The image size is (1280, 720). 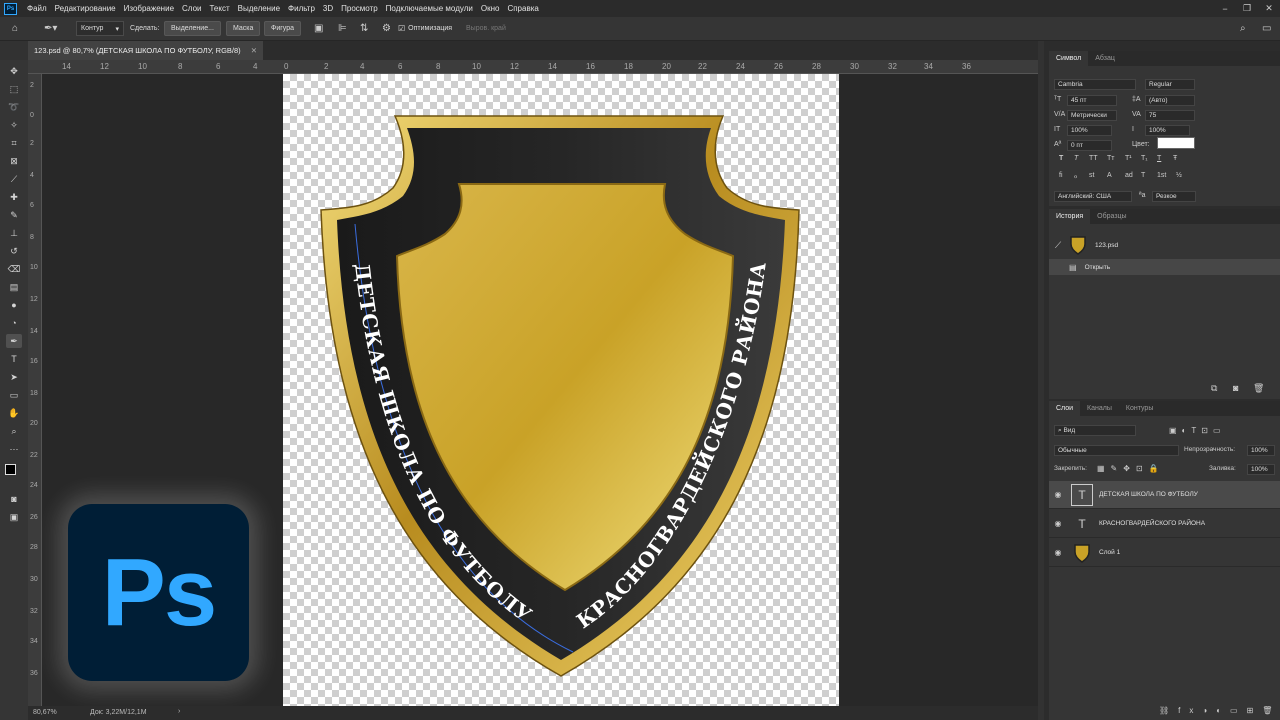 I want to click on fractions-button: ½, so click(x=1179, y=175).